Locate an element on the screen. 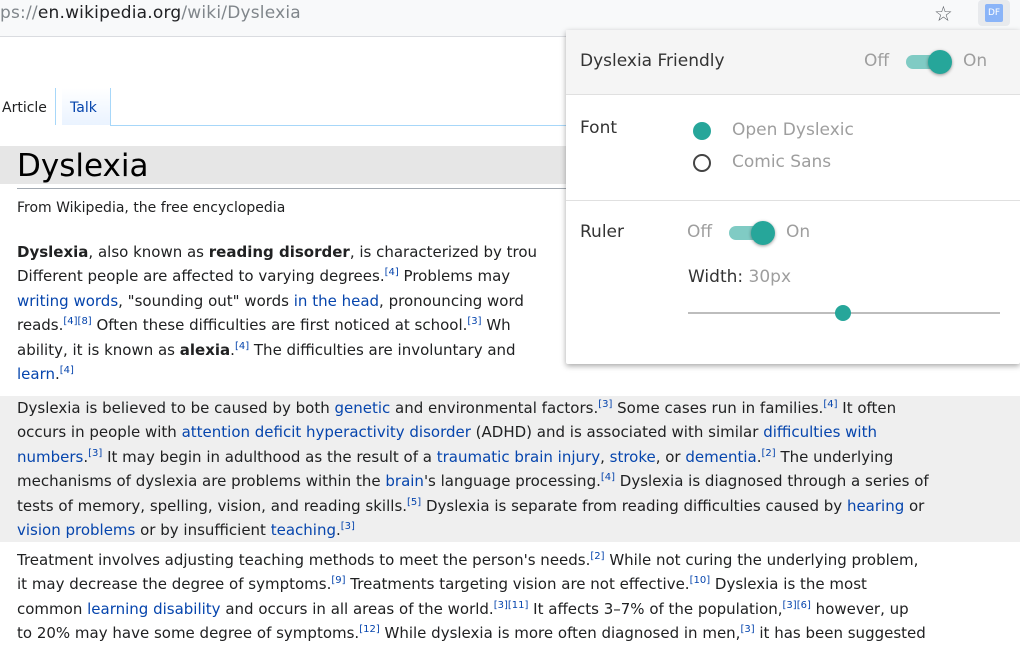  font-option-comic-sans: Comic Sans is located at coordinates (781, 162).